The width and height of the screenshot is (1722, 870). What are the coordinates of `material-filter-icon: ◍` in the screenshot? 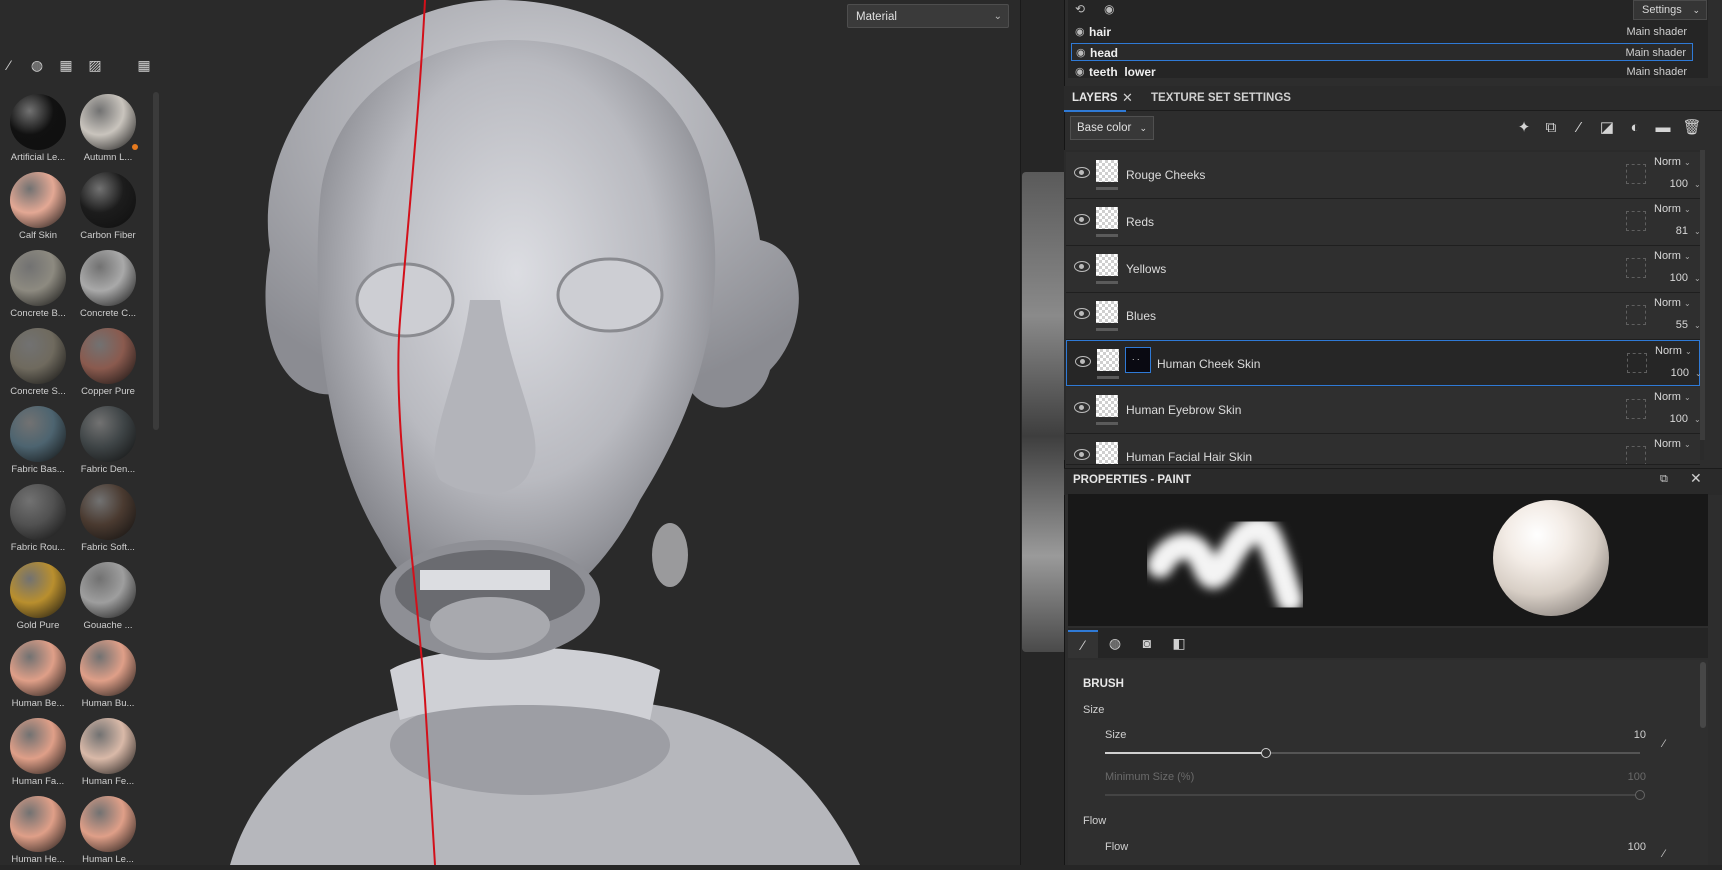 It's located at (37, 65).